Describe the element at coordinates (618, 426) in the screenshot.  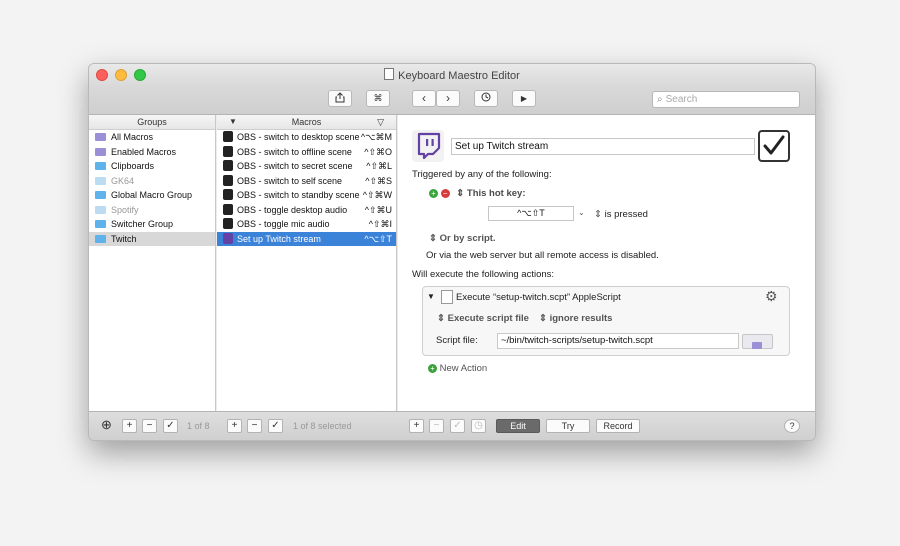
I see `record-button: Record` at that location.